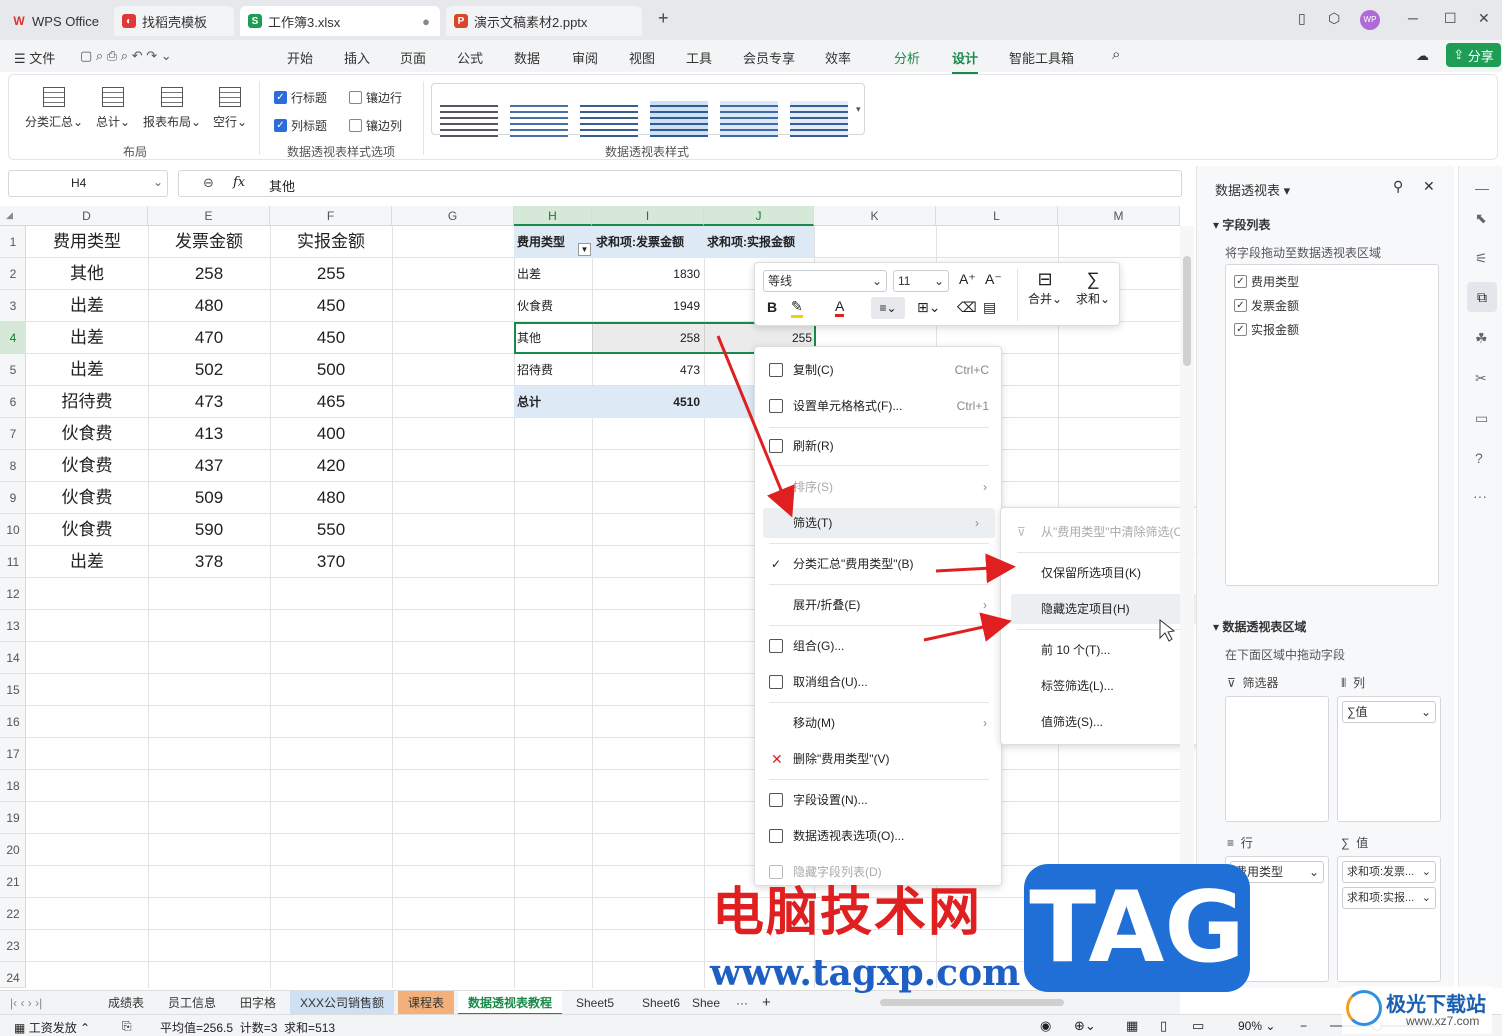  Describe the element at coordinates (1231, 843) in the screenshot. I see `rows-icon: ≡` at that location.